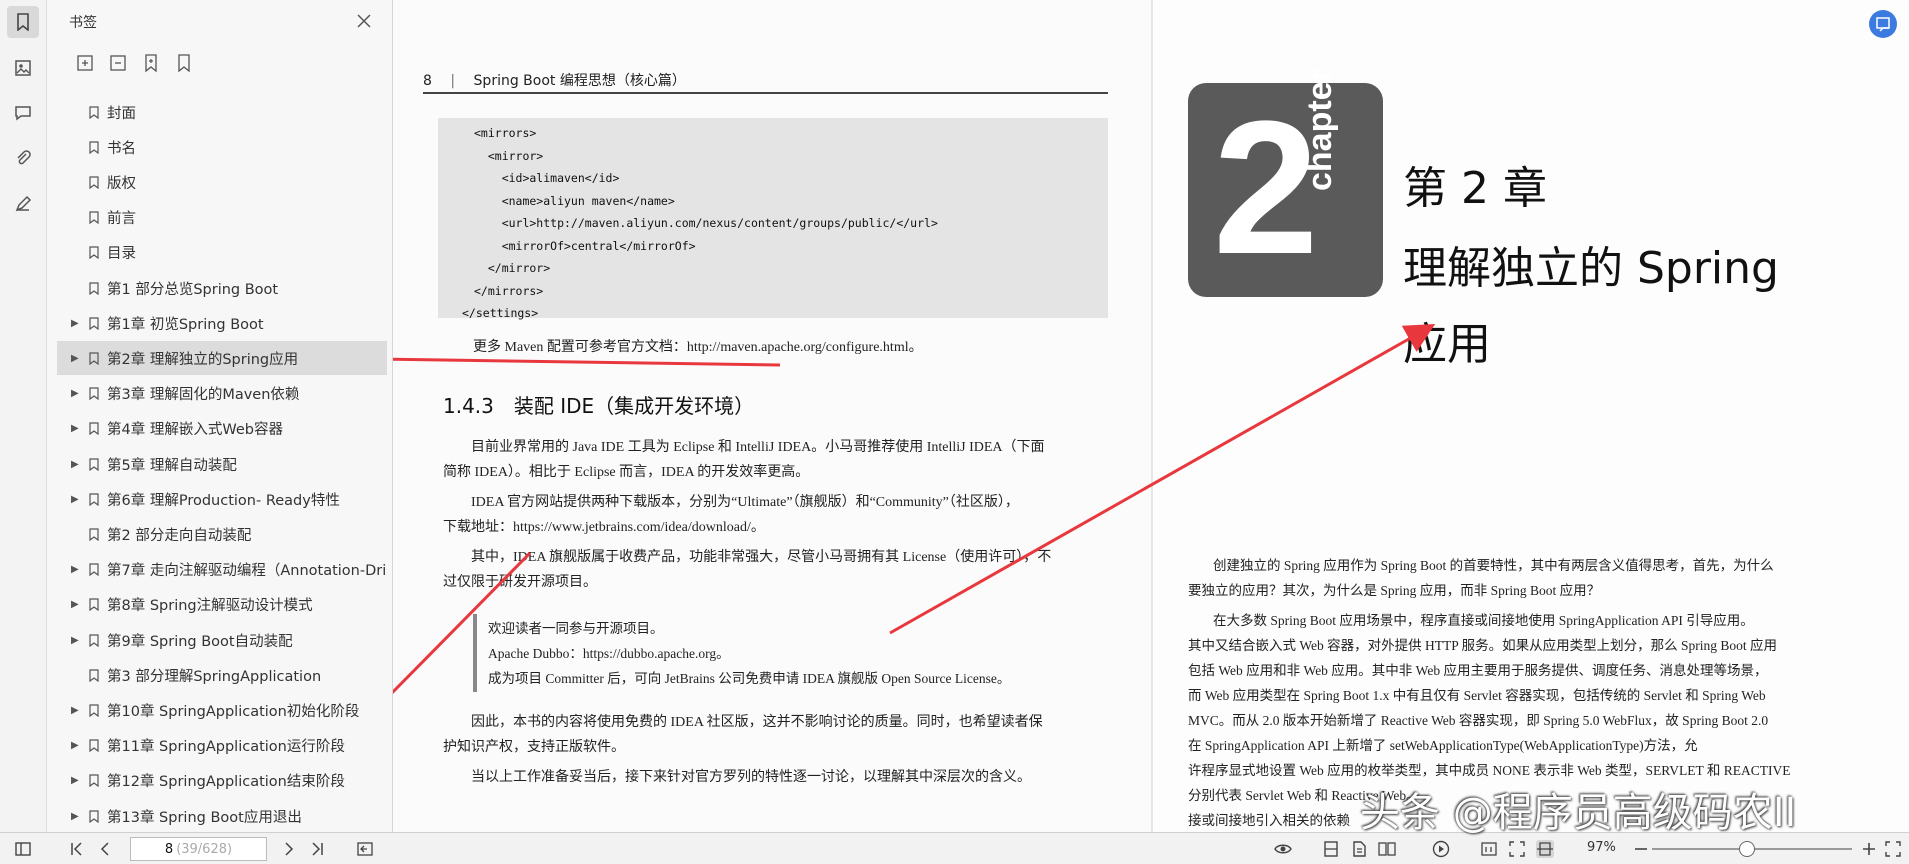  What do you see at coordinates (222, 675) in the screenshot?
I see `bookmark-item: 第3 部分理解SpringApplication` at bounding box center [222, 675].